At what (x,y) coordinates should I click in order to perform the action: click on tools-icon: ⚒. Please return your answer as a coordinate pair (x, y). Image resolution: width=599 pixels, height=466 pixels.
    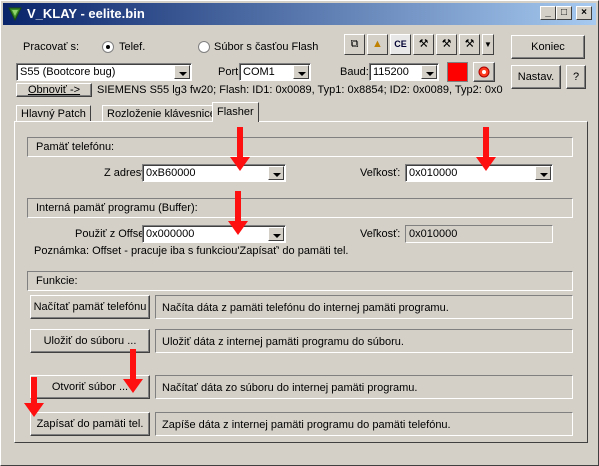
    Looking at the image, I should click on (423, 44).